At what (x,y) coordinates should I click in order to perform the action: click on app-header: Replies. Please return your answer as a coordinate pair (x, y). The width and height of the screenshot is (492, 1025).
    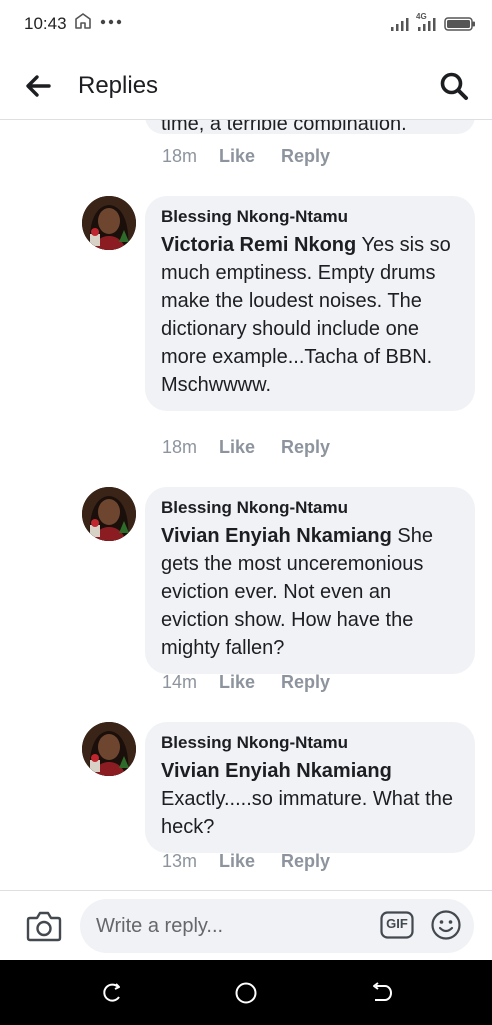
    Looking at the image, I should click on (246, 85).